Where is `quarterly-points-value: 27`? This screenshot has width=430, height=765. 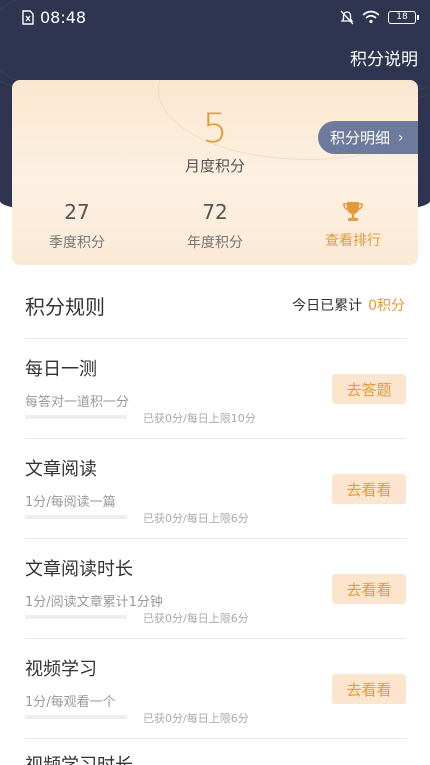 quarterly-points-value: 27 is located at coordinates (77, 212).